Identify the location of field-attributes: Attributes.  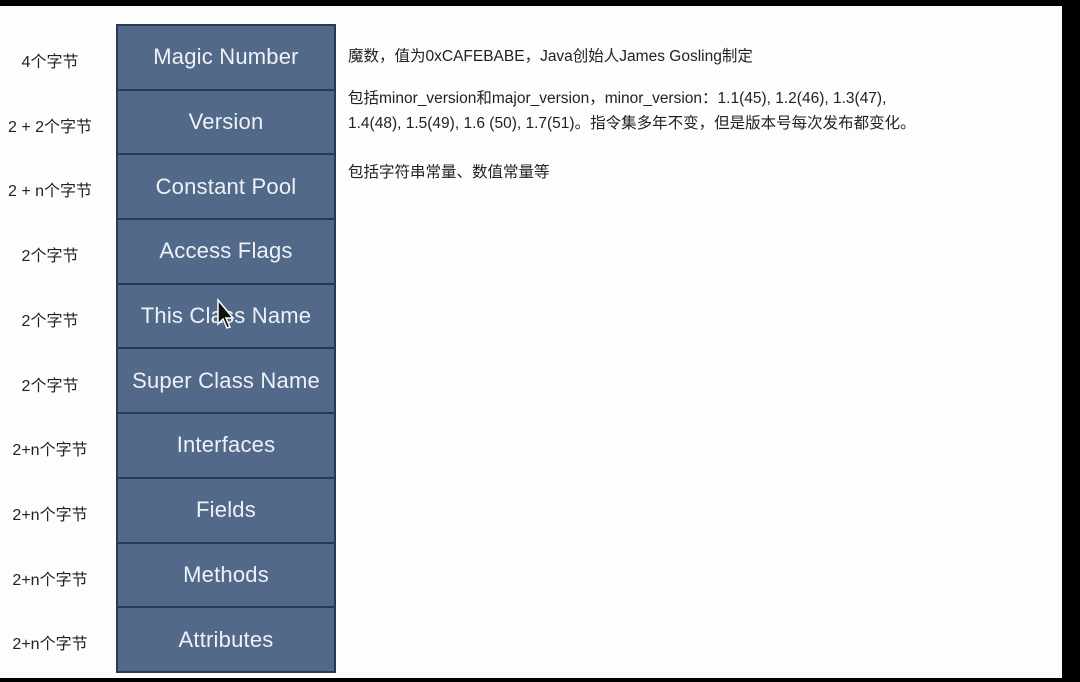
(226, 639).